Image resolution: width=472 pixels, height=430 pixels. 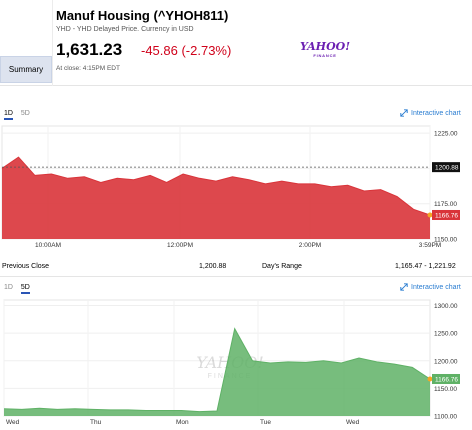 What do you see at coordinates (20, 115) in the screenshot?
I see `chart1-range-tabs: 1D 5D` at bounding box center [20, 115].